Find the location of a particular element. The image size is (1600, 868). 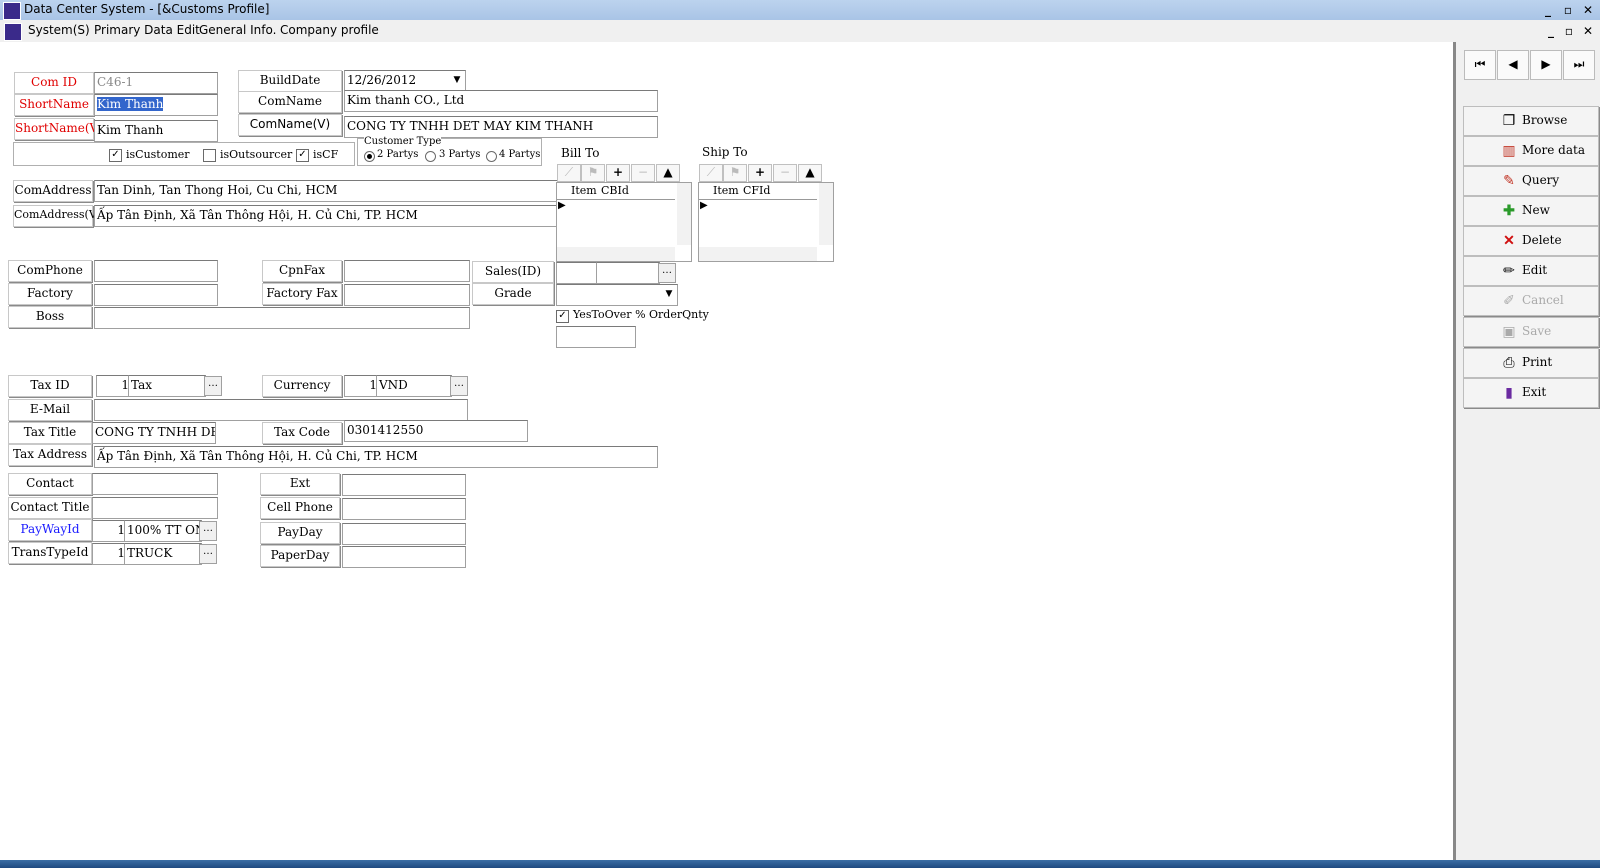

currency-field: VND is located at coordinates (414, 386).